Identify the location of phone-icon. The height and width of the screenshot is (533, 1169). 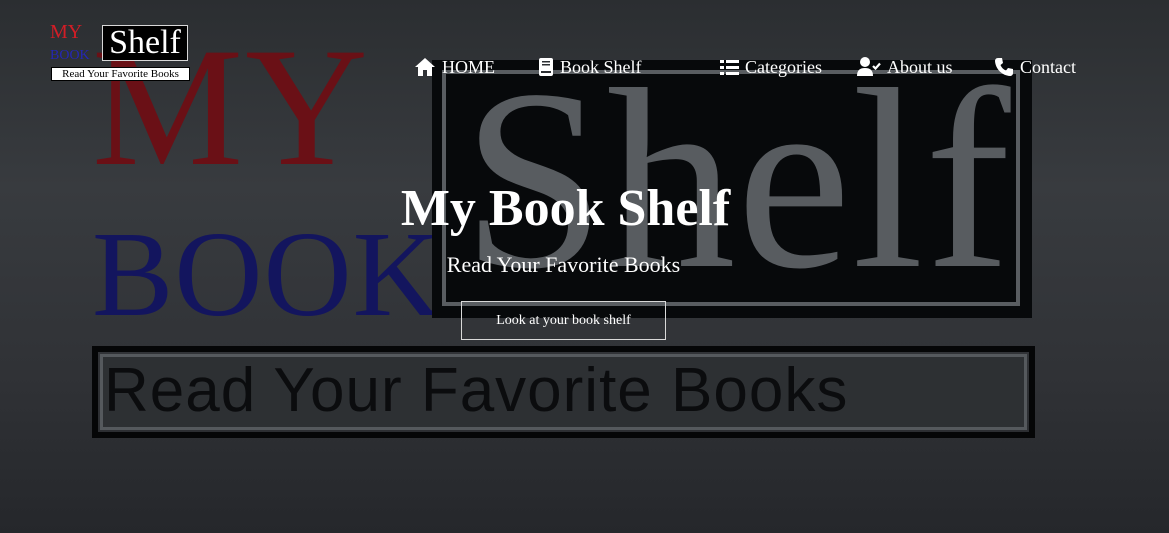
(1004, 67).